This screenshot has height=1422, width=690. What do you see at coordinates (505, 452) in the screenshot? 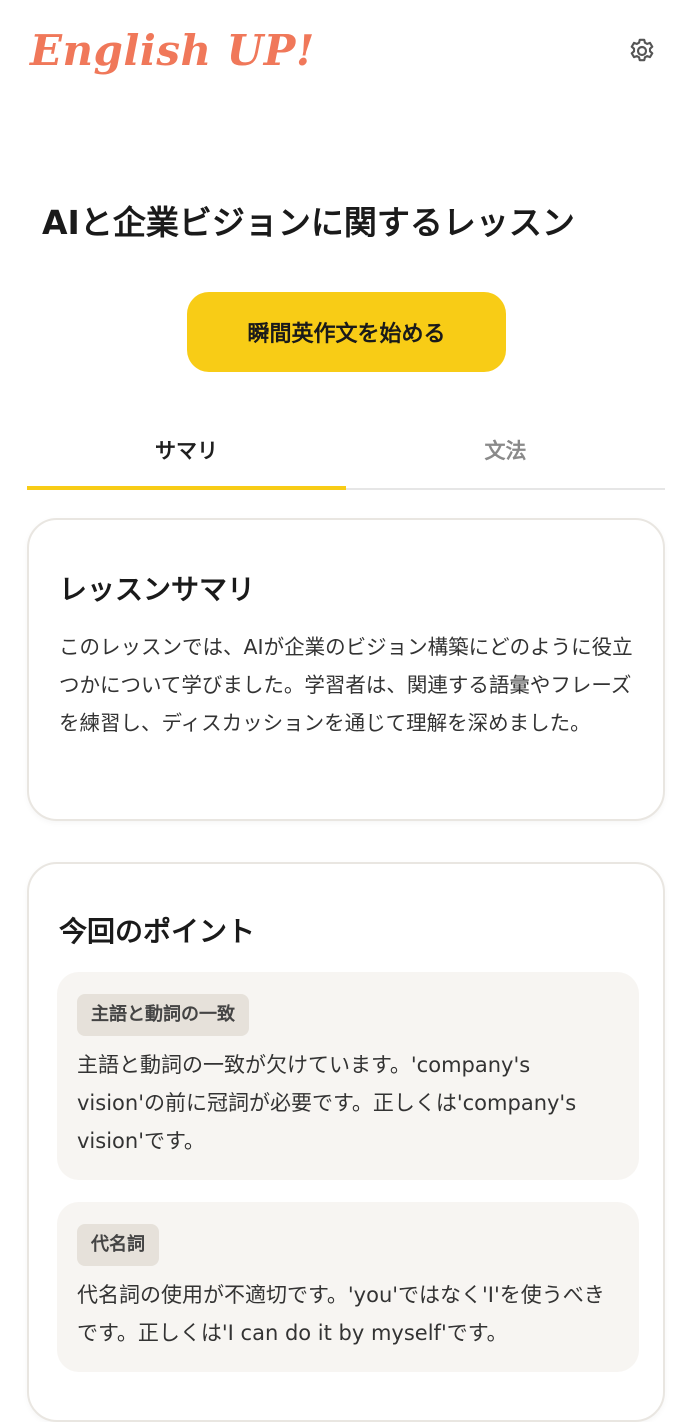
I see `tab-grammar: 文法` at bounding box center [505, 452].